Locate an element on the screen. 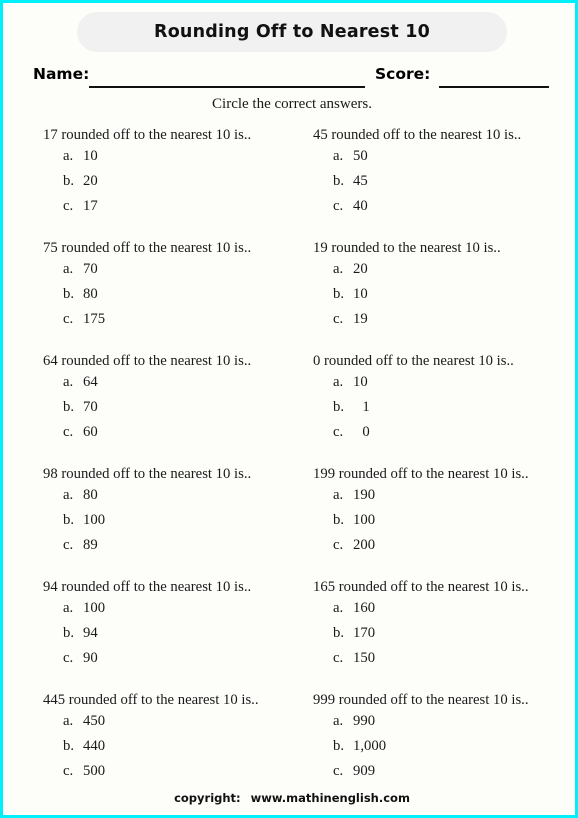 The height and width of the screenshot is (818, 578). option-item: c. 150 is located at coordinates (442, 658).